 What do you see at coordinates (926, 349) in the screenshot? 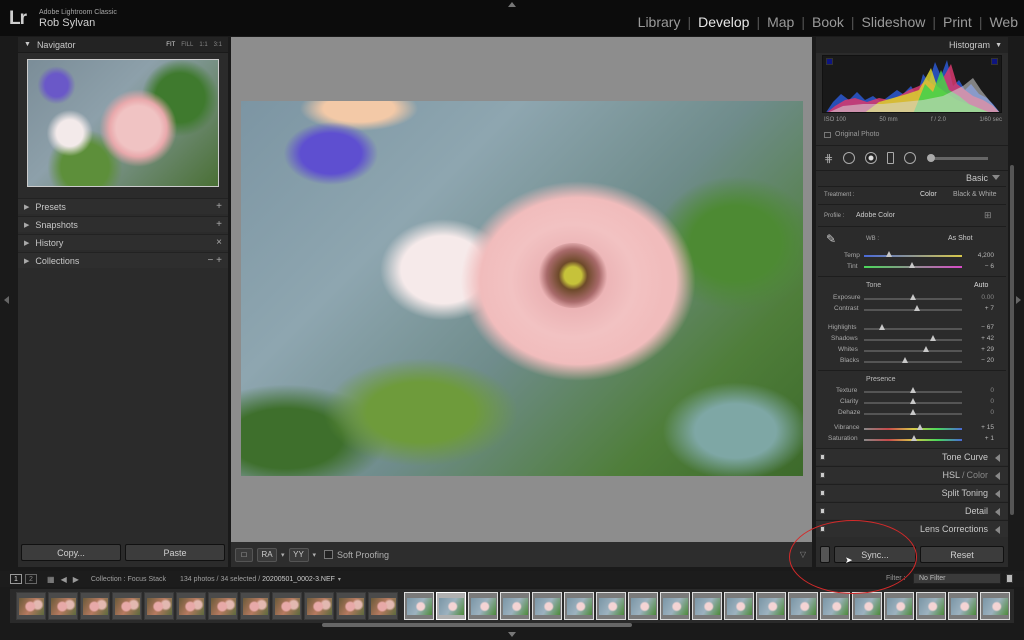
I see `whites-slider-knob` at bounding box center [926, 349].